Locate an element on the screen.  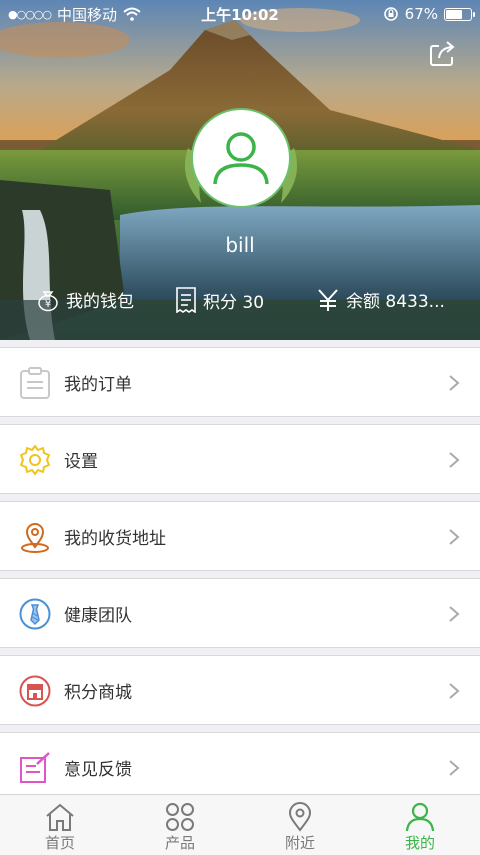
username: bill is located at coordinates (240, 245).